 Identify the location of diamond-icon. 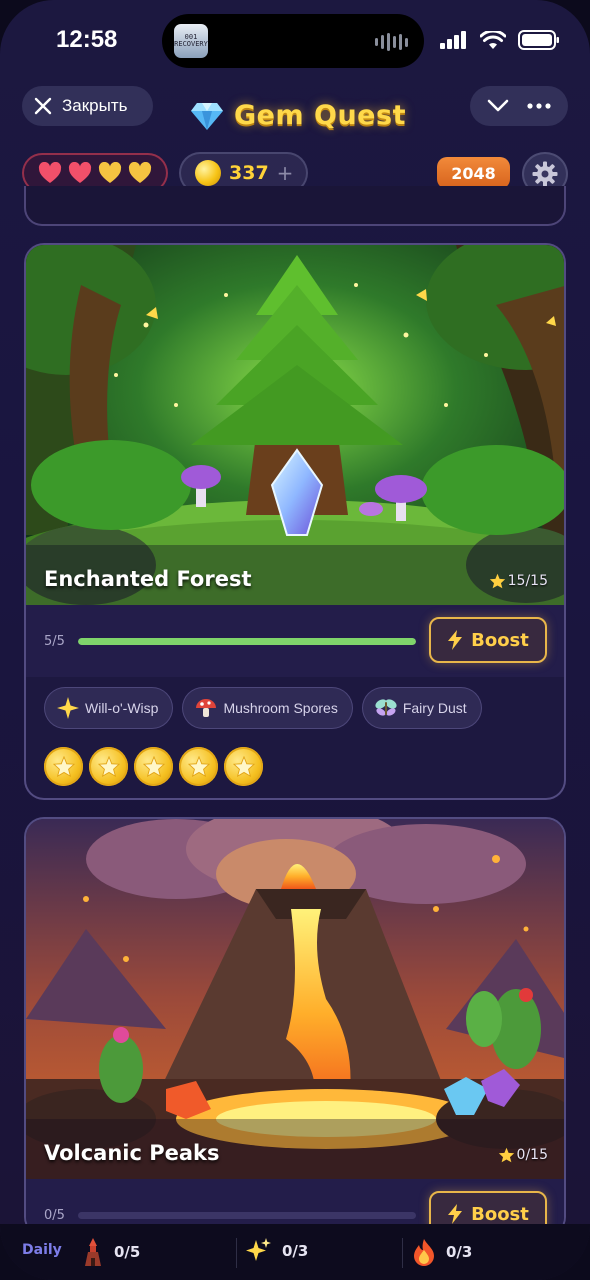
(207, 116).